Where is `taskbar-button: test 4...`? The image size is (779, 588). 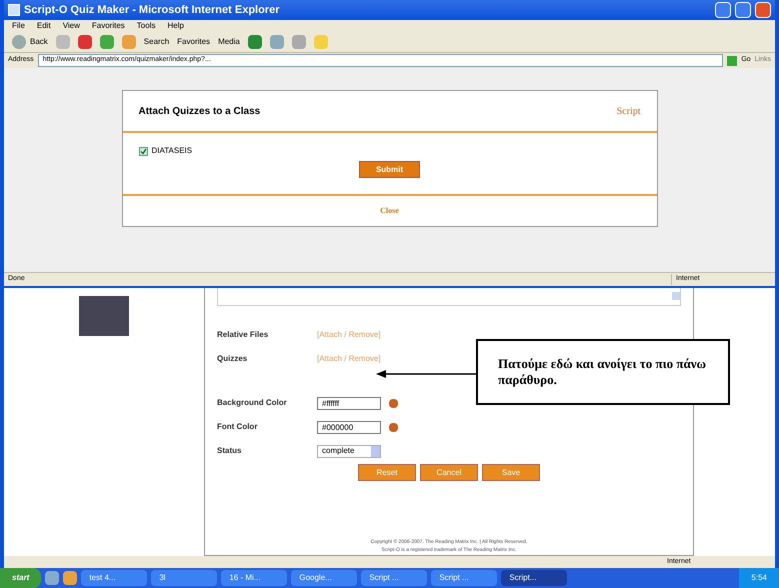
taskbar-button: test 4... is located at coordinates (114, 578).